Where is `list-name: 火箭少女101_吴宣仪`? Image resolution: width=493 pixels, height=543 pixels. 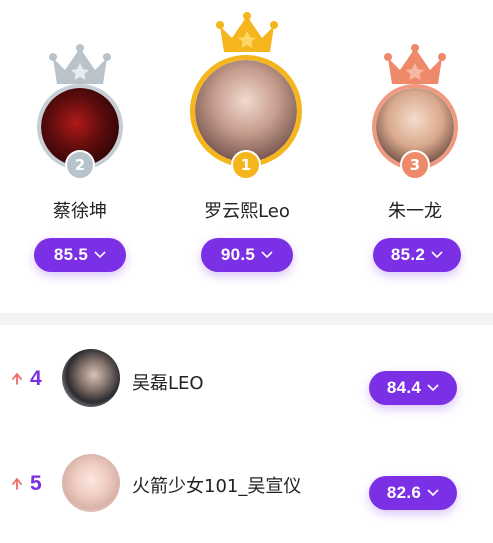
list-name: 火箭少女101_吴宣仪 is located at coordinates (217, 486).